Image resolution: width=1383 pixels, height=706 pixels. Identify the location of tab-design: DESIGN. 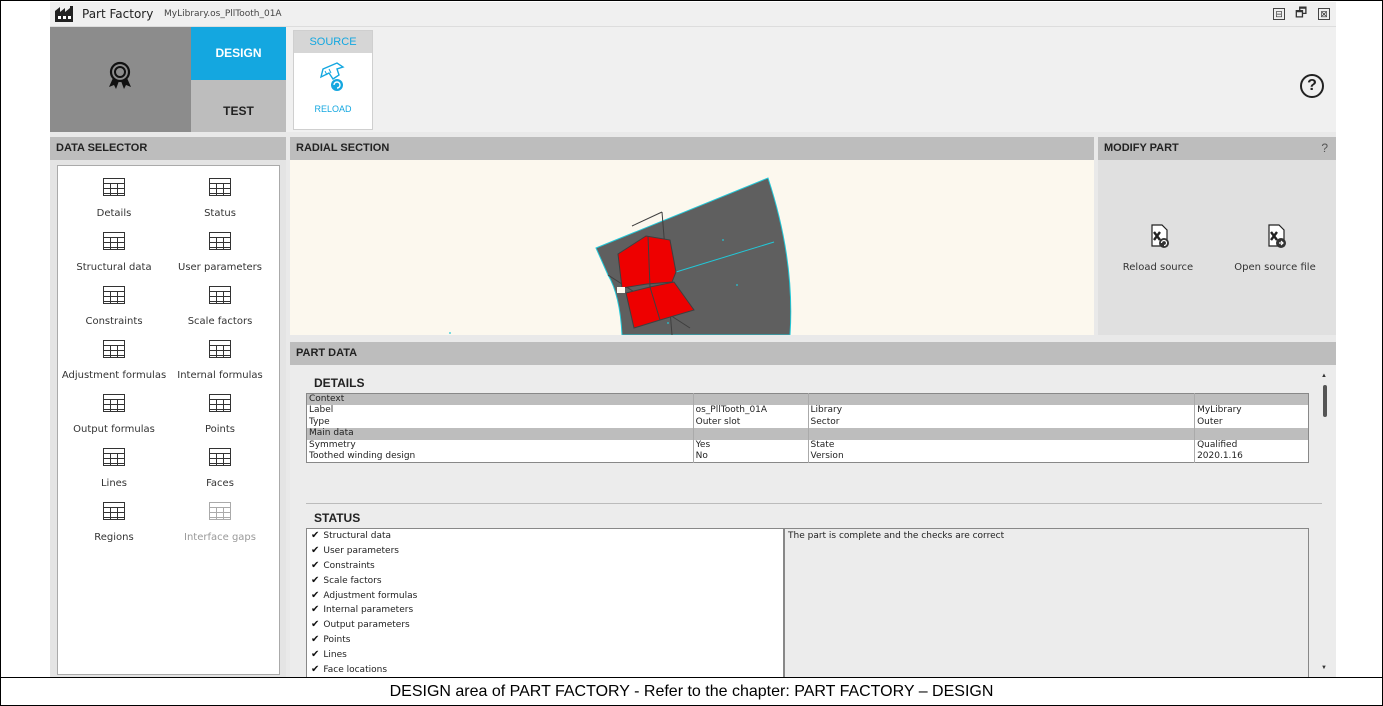
(238, 53).